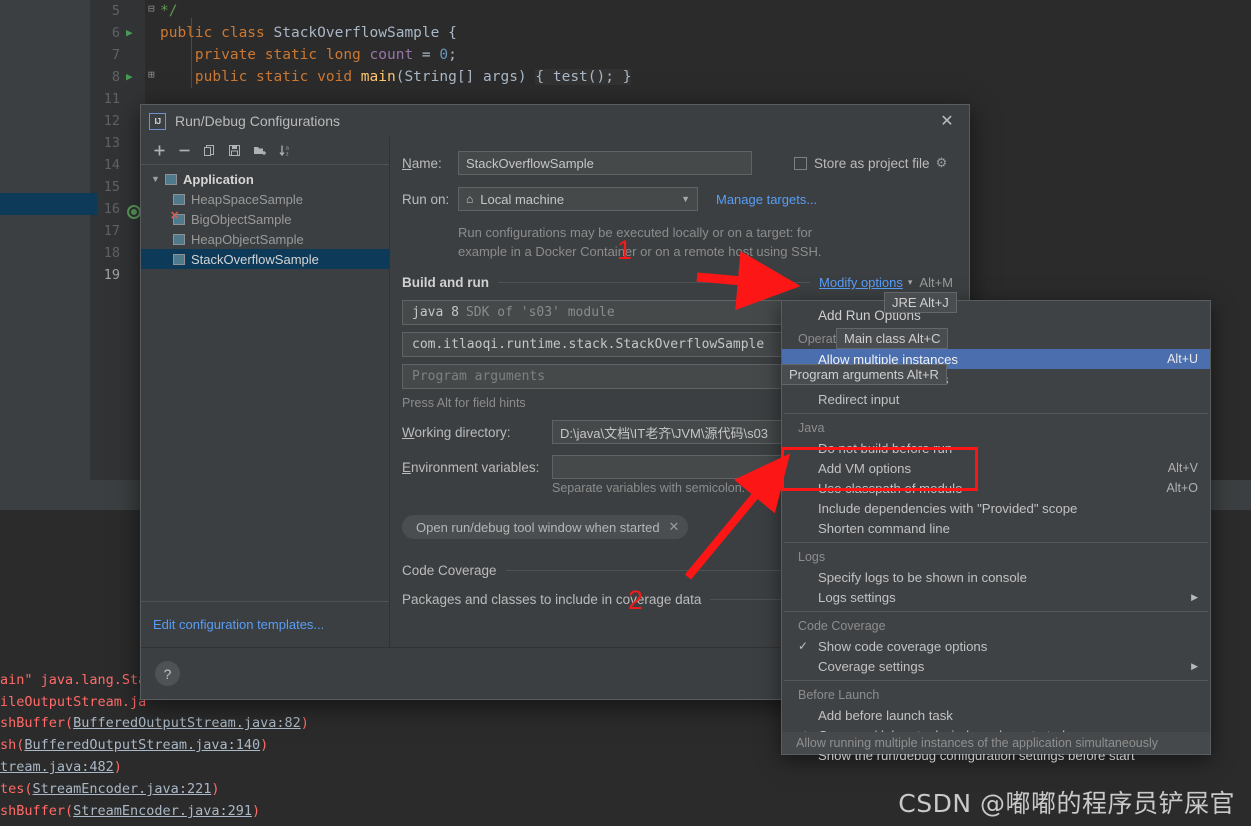 Image resolution: width=1251 pixels, height=826 pixels. I want to click on menu-item-show-code-coverage-options: ✓ Show code coverage options, so click(996, 646).